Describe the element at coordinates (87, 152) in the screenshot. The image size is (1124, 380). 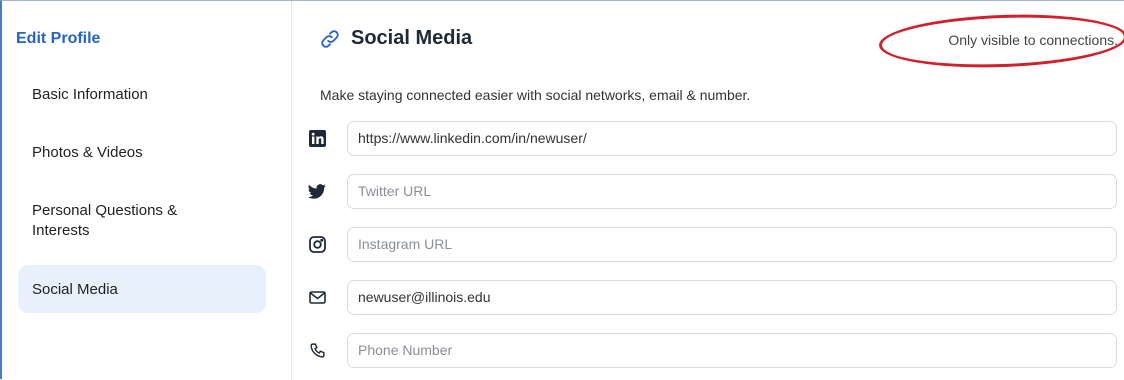
I see `sidebar-item-label: Photos & Videos` at that location.